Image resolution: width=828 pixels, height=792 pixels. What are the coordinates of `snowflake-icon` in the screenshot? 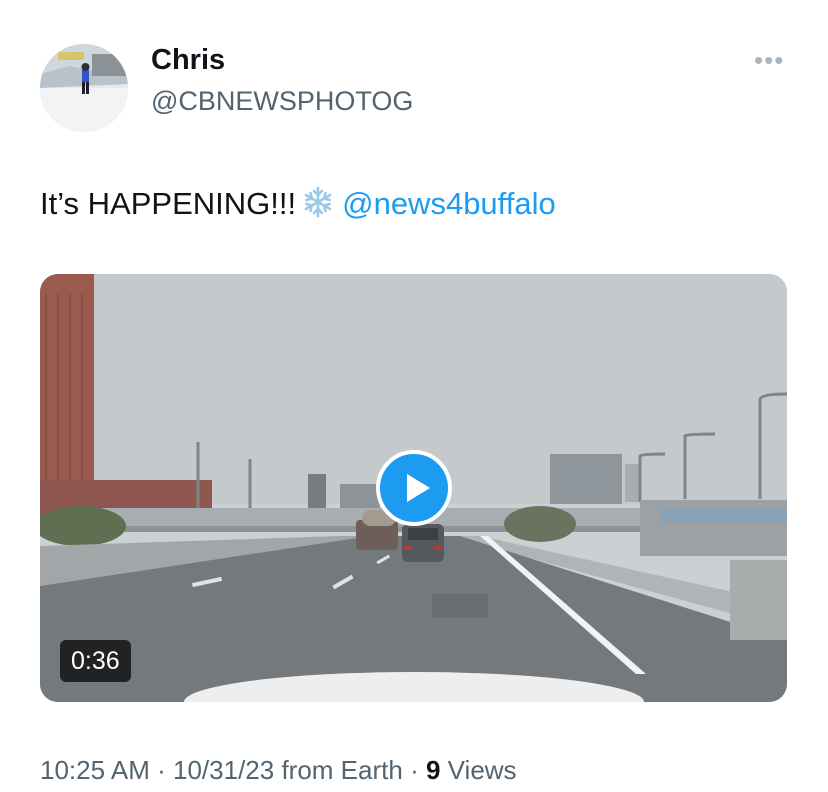 It's located at (318, 206).